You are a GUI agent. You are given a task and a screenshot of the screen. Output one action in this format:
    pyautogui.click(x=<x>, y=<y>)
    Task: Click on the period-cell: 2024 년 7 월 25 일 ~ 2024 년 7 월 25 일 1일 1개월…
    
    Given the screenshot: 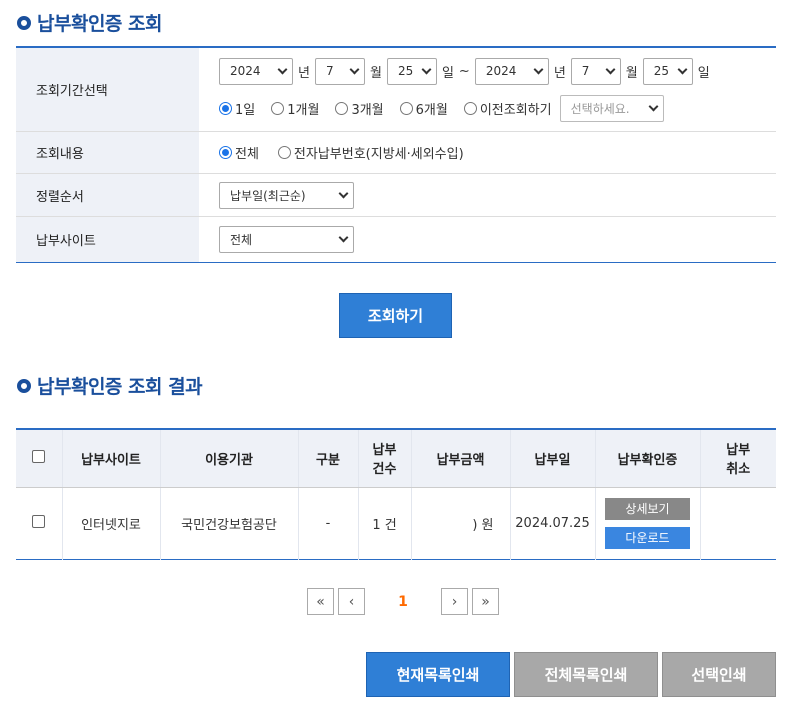 What is the action you would take?
    pyautogui.click(x=487, y=89)
    